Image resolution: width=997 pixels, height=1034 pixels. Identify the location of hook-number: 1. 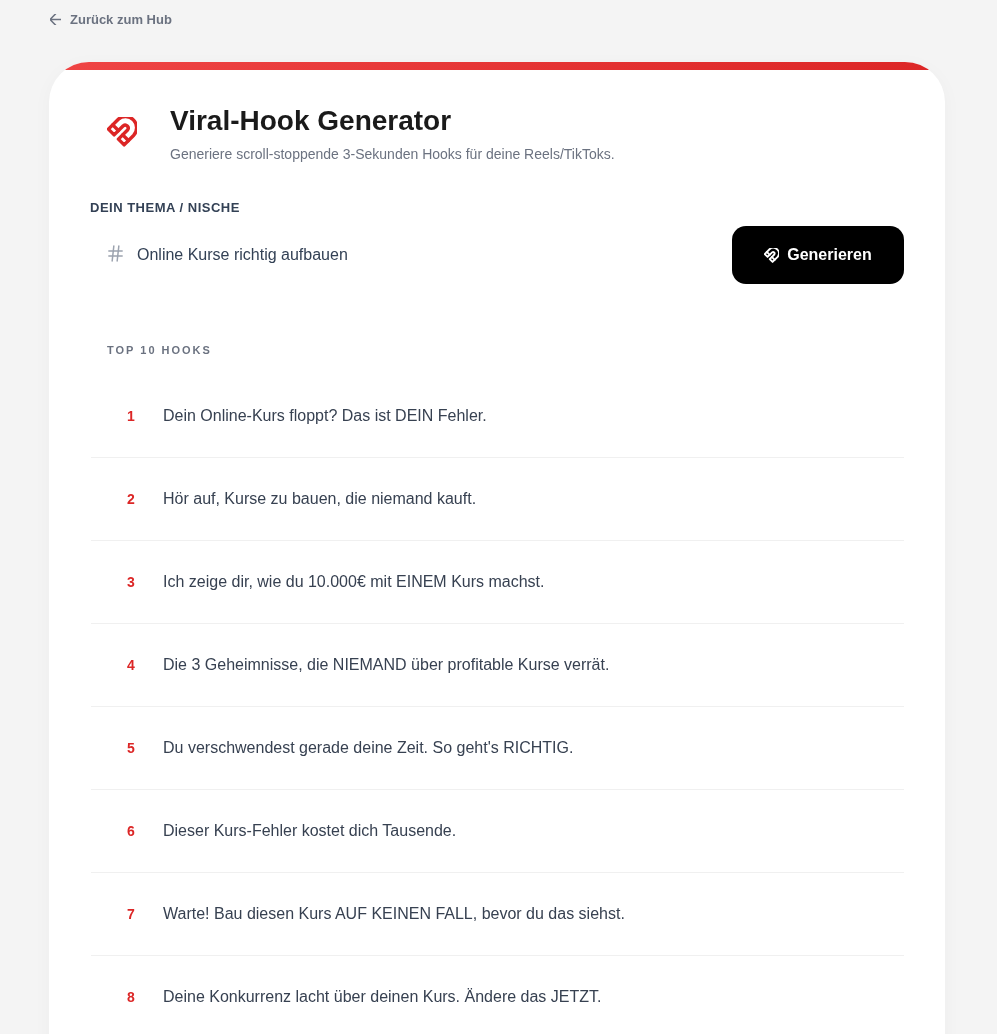
(131, 416).